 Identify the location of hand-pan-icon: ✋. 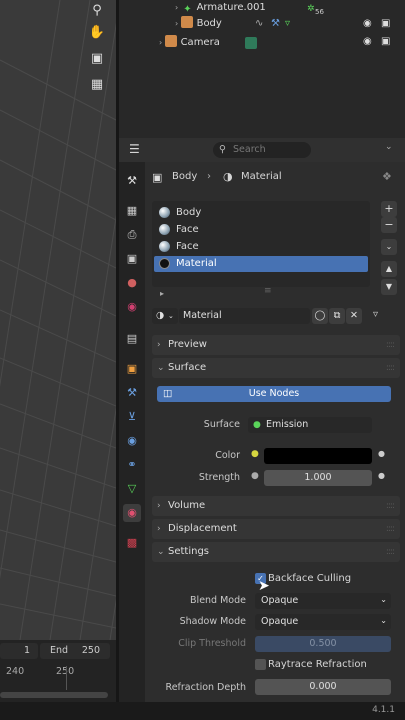
(97, 33).